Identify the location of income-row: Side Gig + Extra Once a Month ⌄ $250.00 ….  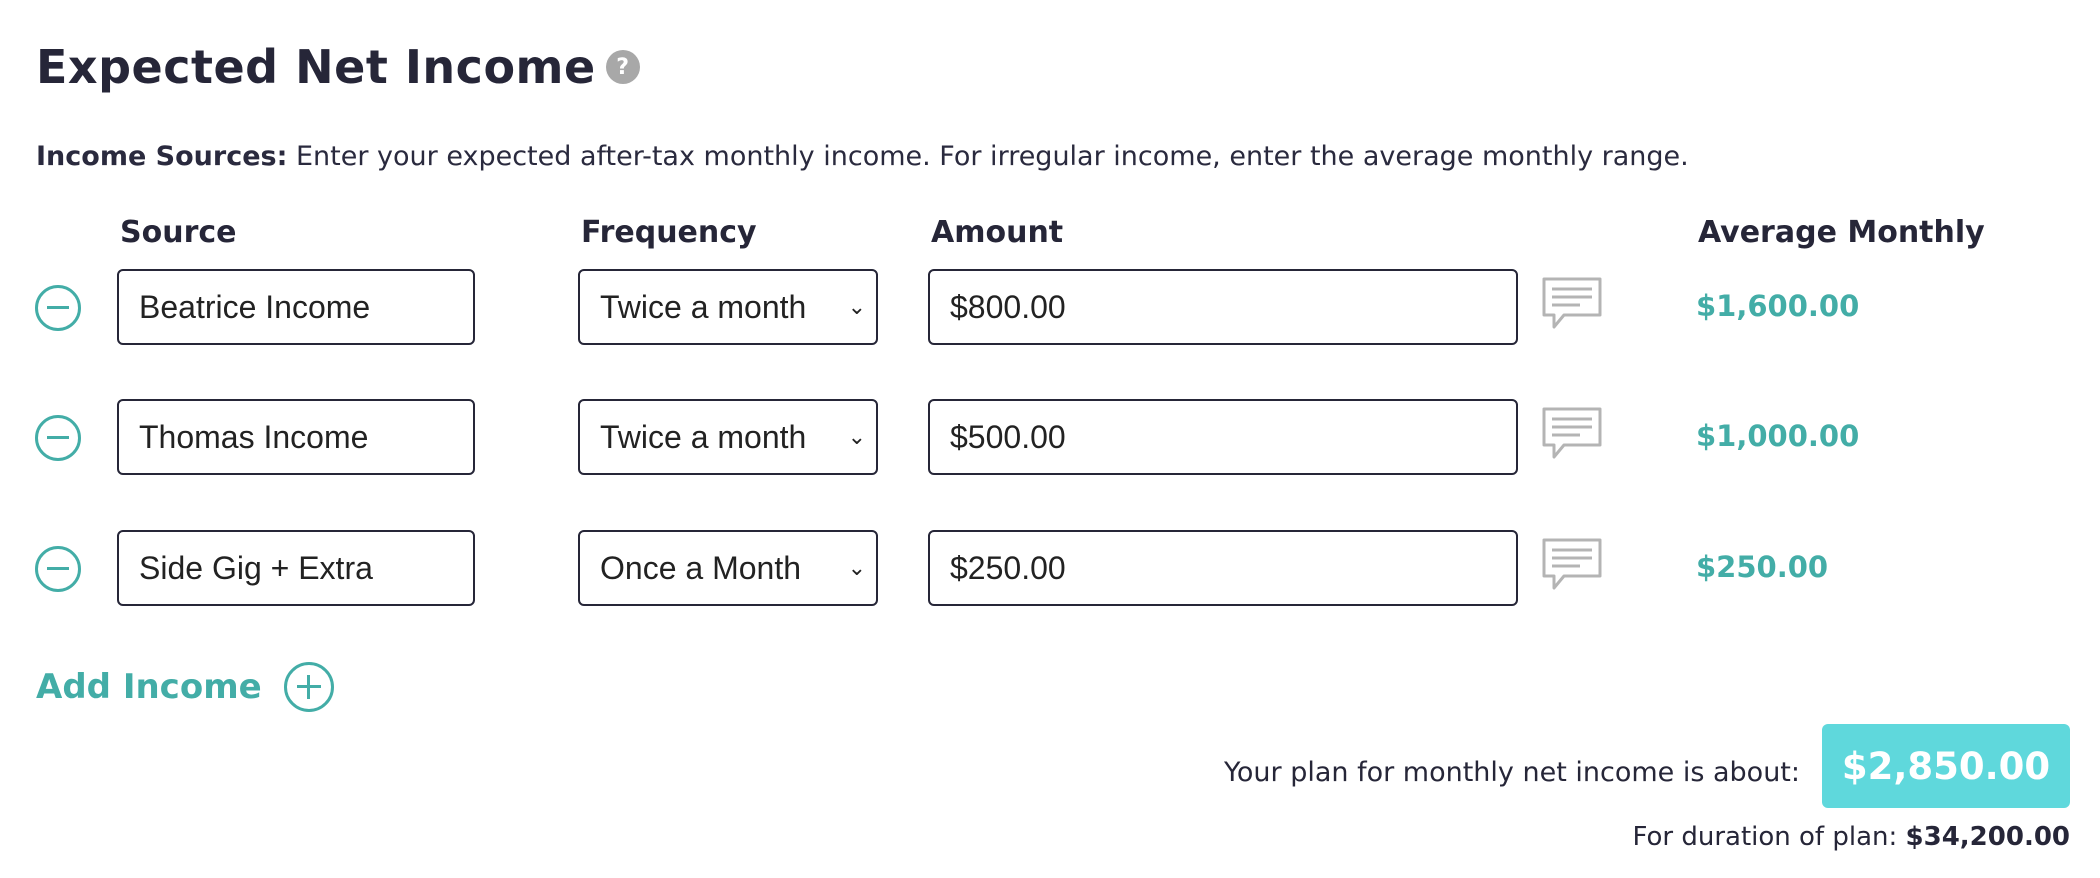
(1050, 568).